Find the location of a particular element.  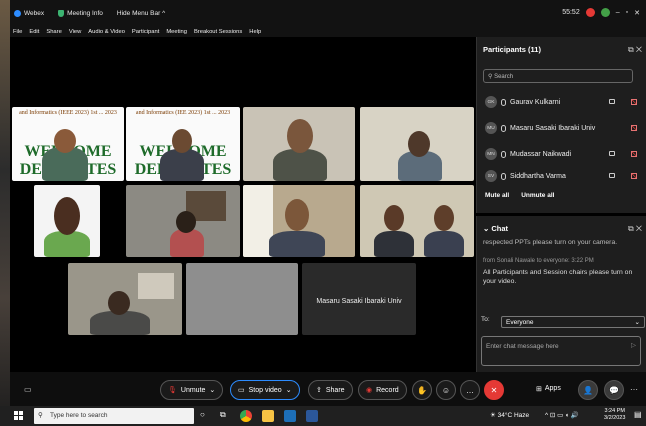

leave-meeting-button: ✕ is located at coordinates (494, 390).